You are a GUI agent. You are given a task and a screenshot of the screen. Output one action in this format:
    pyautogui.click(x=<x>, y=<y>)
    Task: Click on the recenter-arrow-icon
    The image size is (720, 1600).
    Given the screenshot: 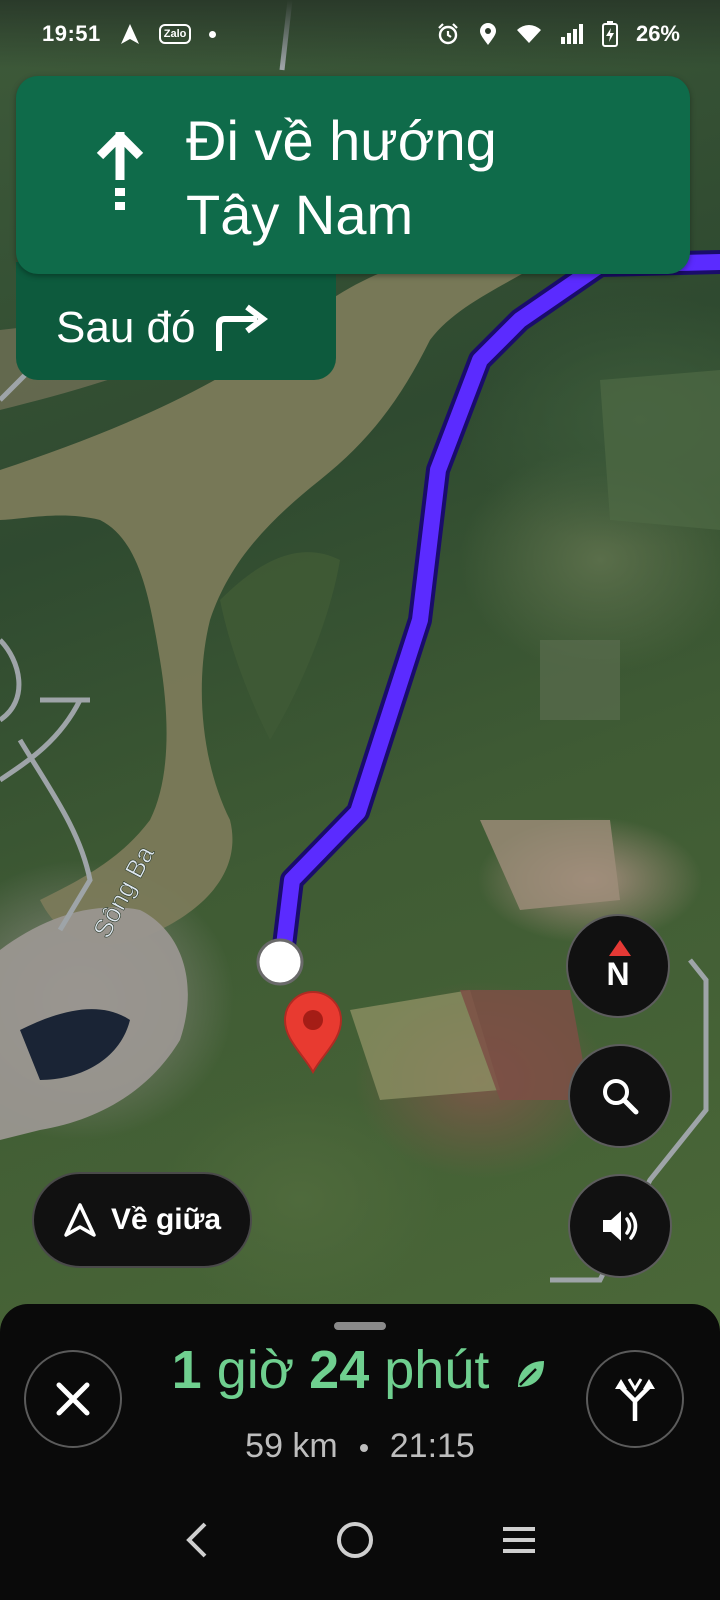 What is the action you would take?
    pyautogui.click(x=80, y=1220)
    